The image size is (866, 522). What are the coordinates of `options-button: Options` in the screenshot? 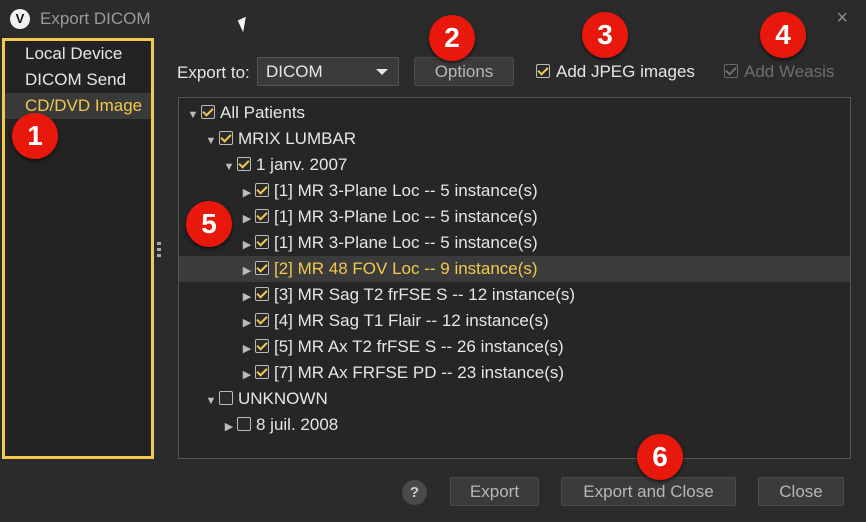 It's located at (464, 71).